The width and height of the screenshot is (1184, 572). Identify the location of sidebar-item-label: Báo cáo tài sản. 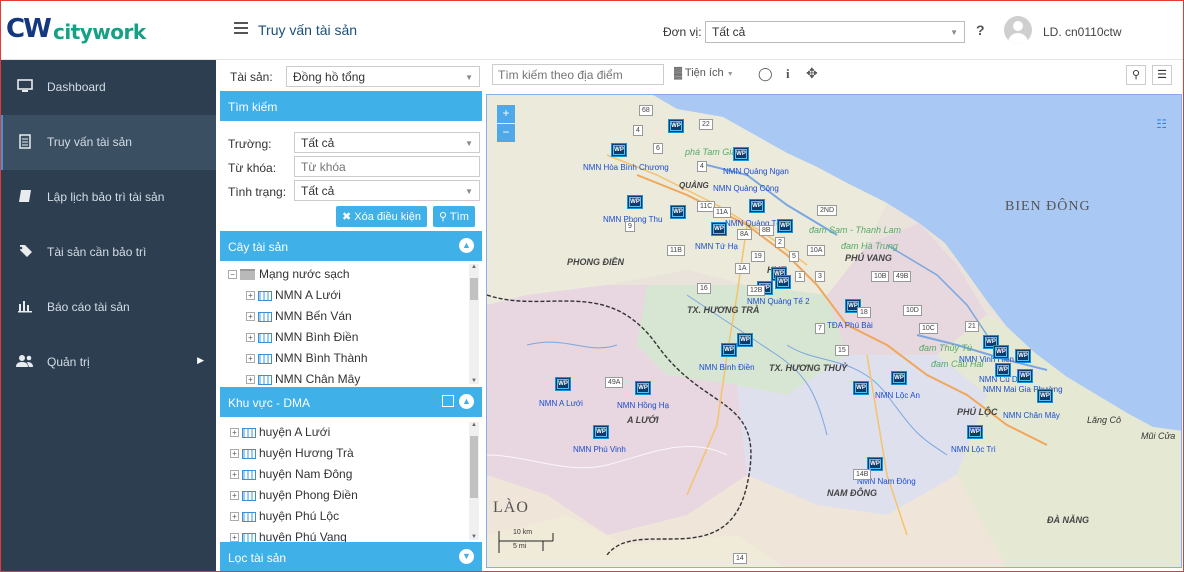
(88, 307).